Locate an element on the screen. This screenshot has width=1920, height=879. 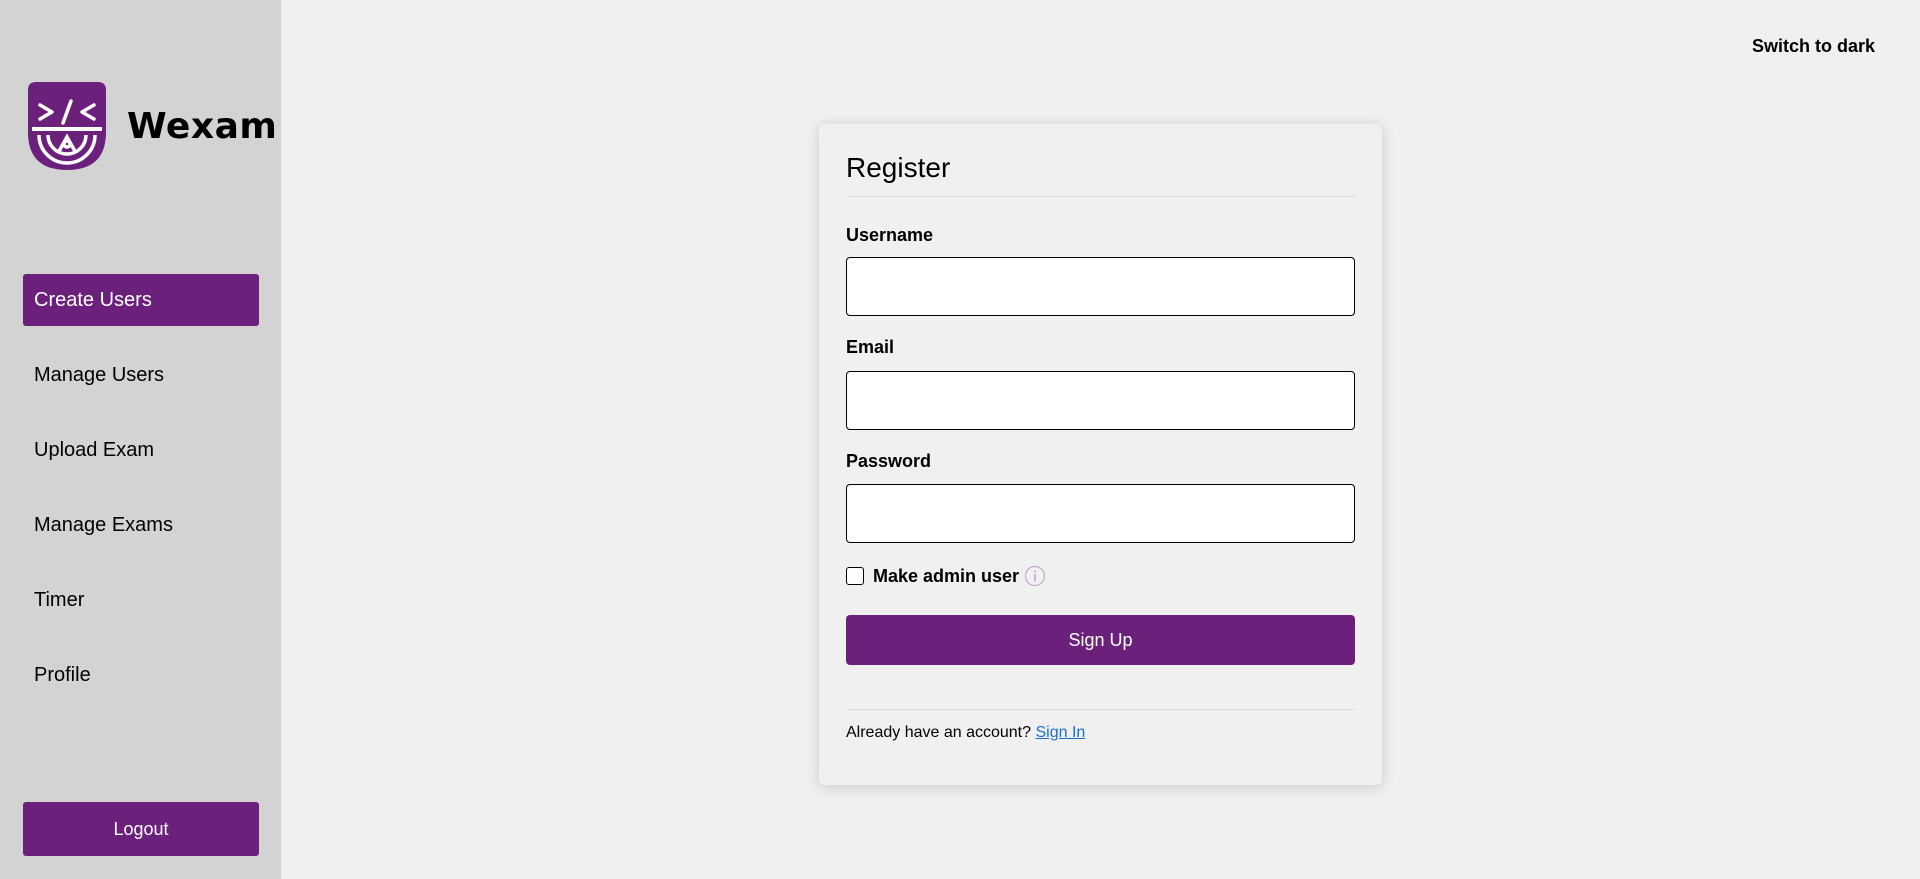
username-label: Username is located at coordinates (890, 235).